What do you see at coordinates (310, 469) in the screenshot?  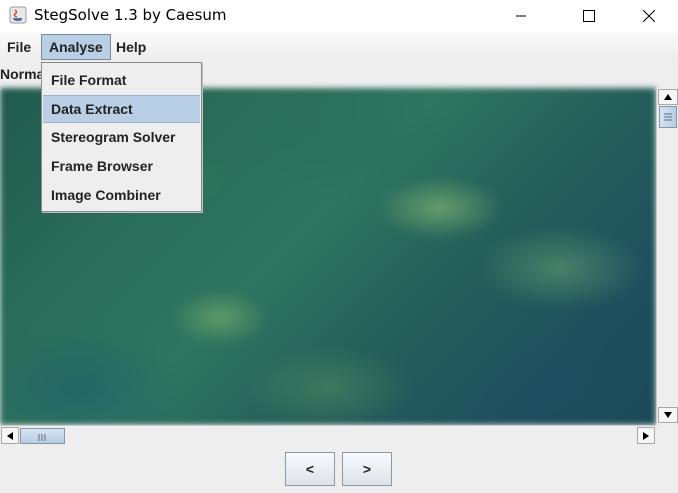 I see `previous-button: <` at bounding box center [310, 469].